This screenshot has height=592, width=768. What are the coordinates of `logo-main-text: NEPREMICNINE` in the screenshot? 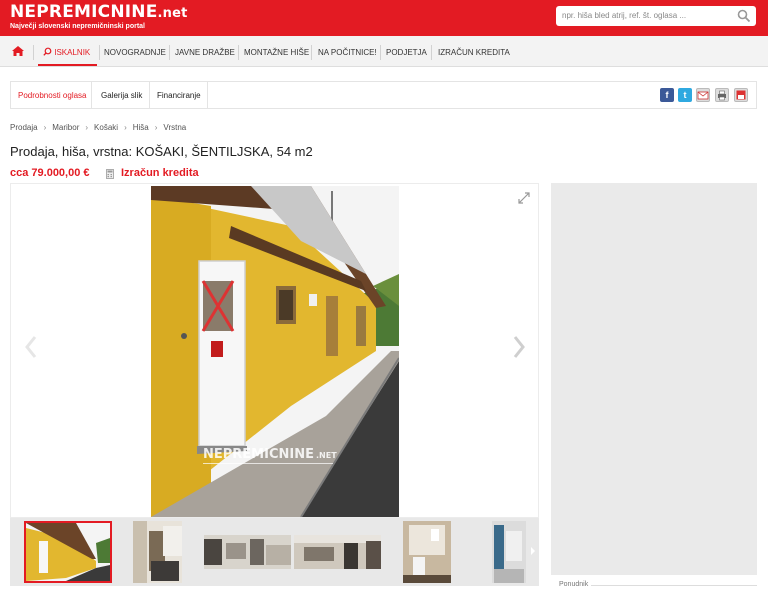 It's located at (84, 12).